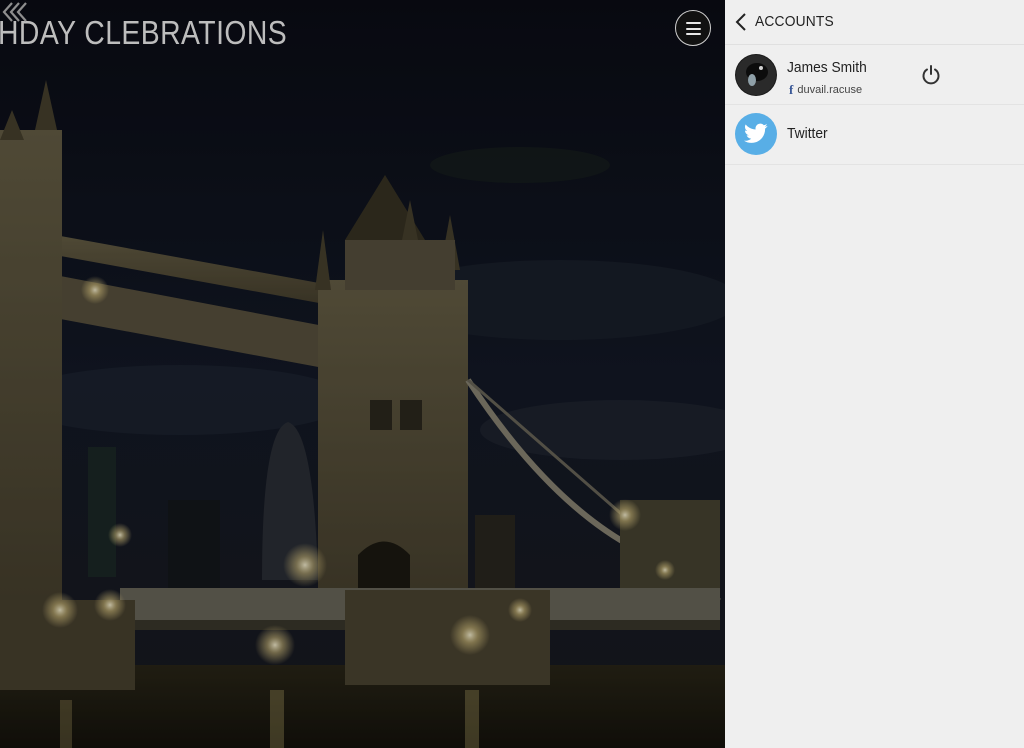  What do you see at coordinates (931, 75) in the screenshot?
I see `power-icon` at bounding box center [931, 75].